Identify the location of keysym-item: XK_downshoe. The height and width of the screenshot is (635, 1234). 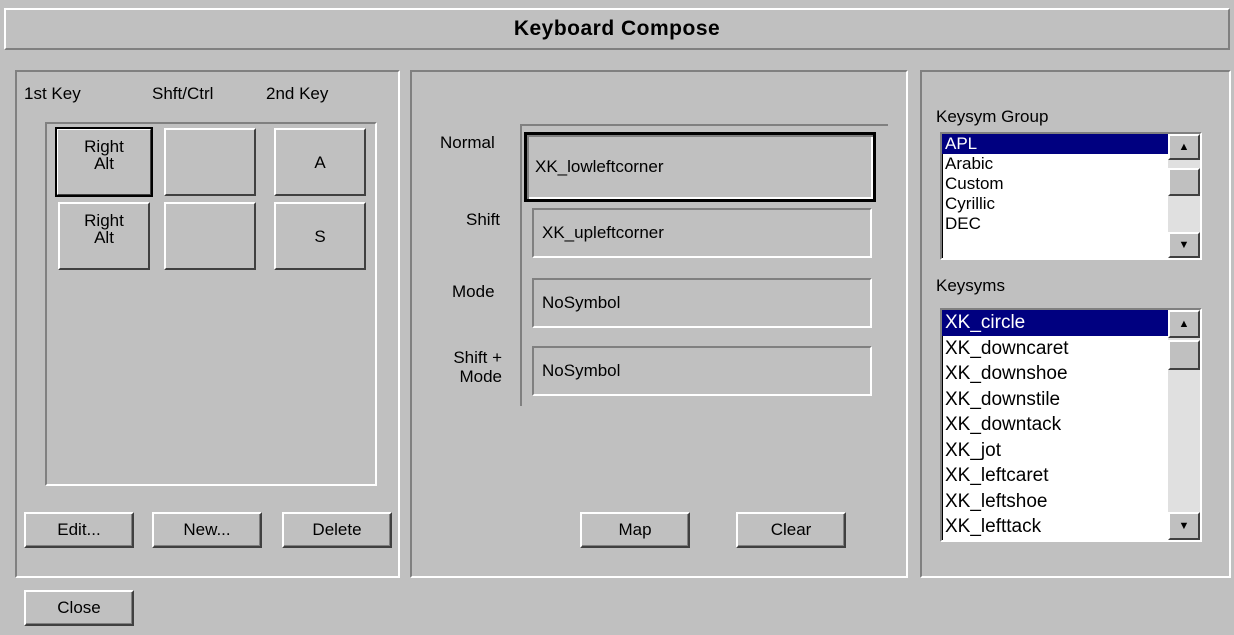
(1071, 374).